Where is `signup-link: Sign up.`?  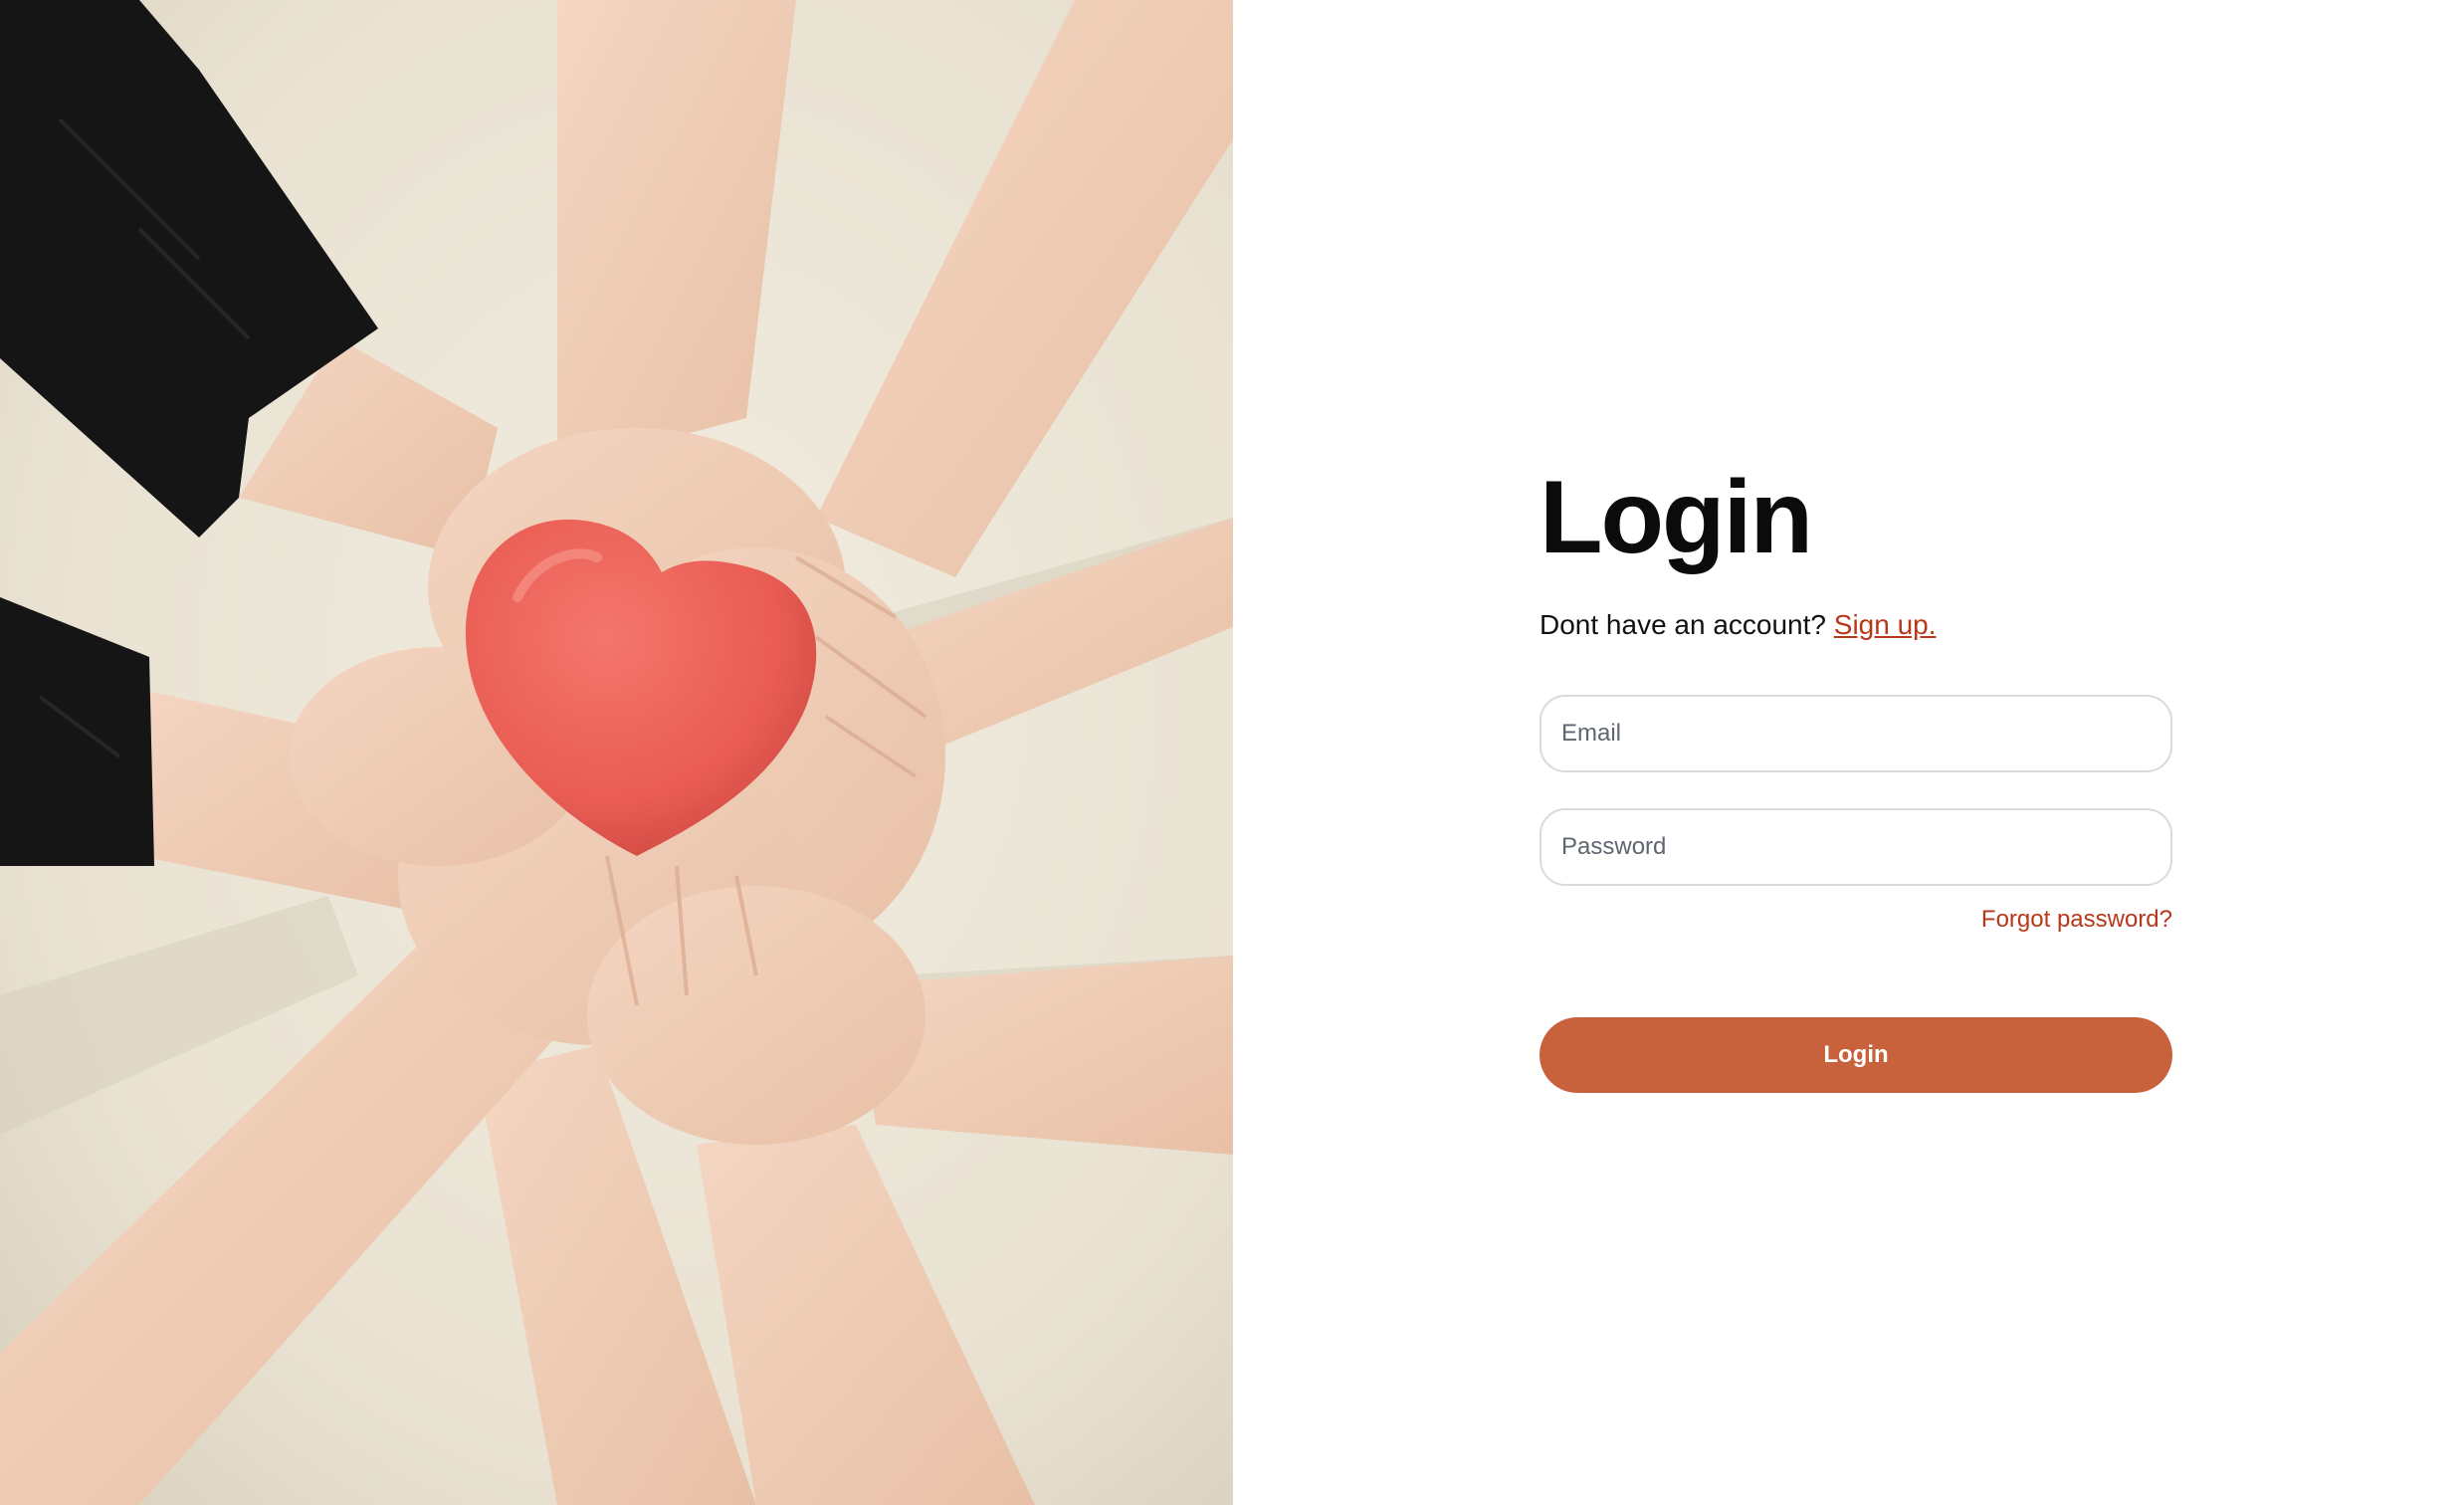
signup-link: Sign up. is located at coordinates (1885, 624).